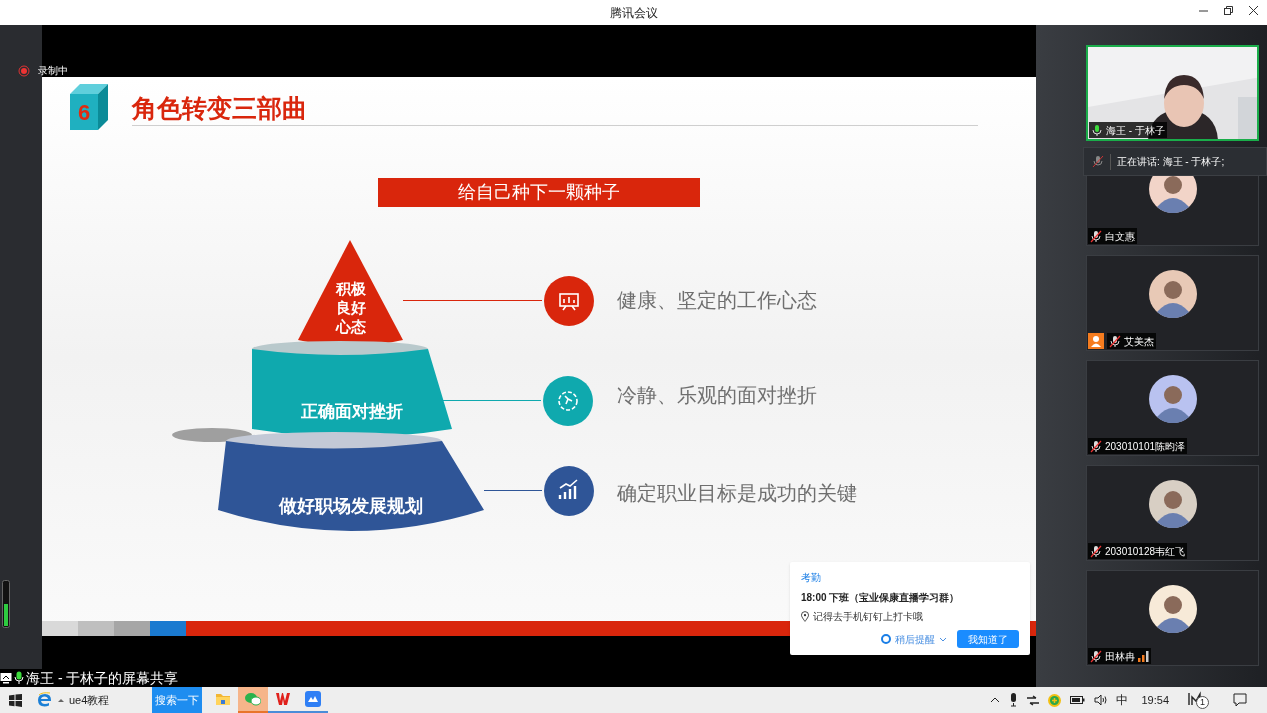  What do you see at coordinates (1120, 236) in the screenshot?
I see `participant-name: 白文惠` at bounding box center [1120, 236].